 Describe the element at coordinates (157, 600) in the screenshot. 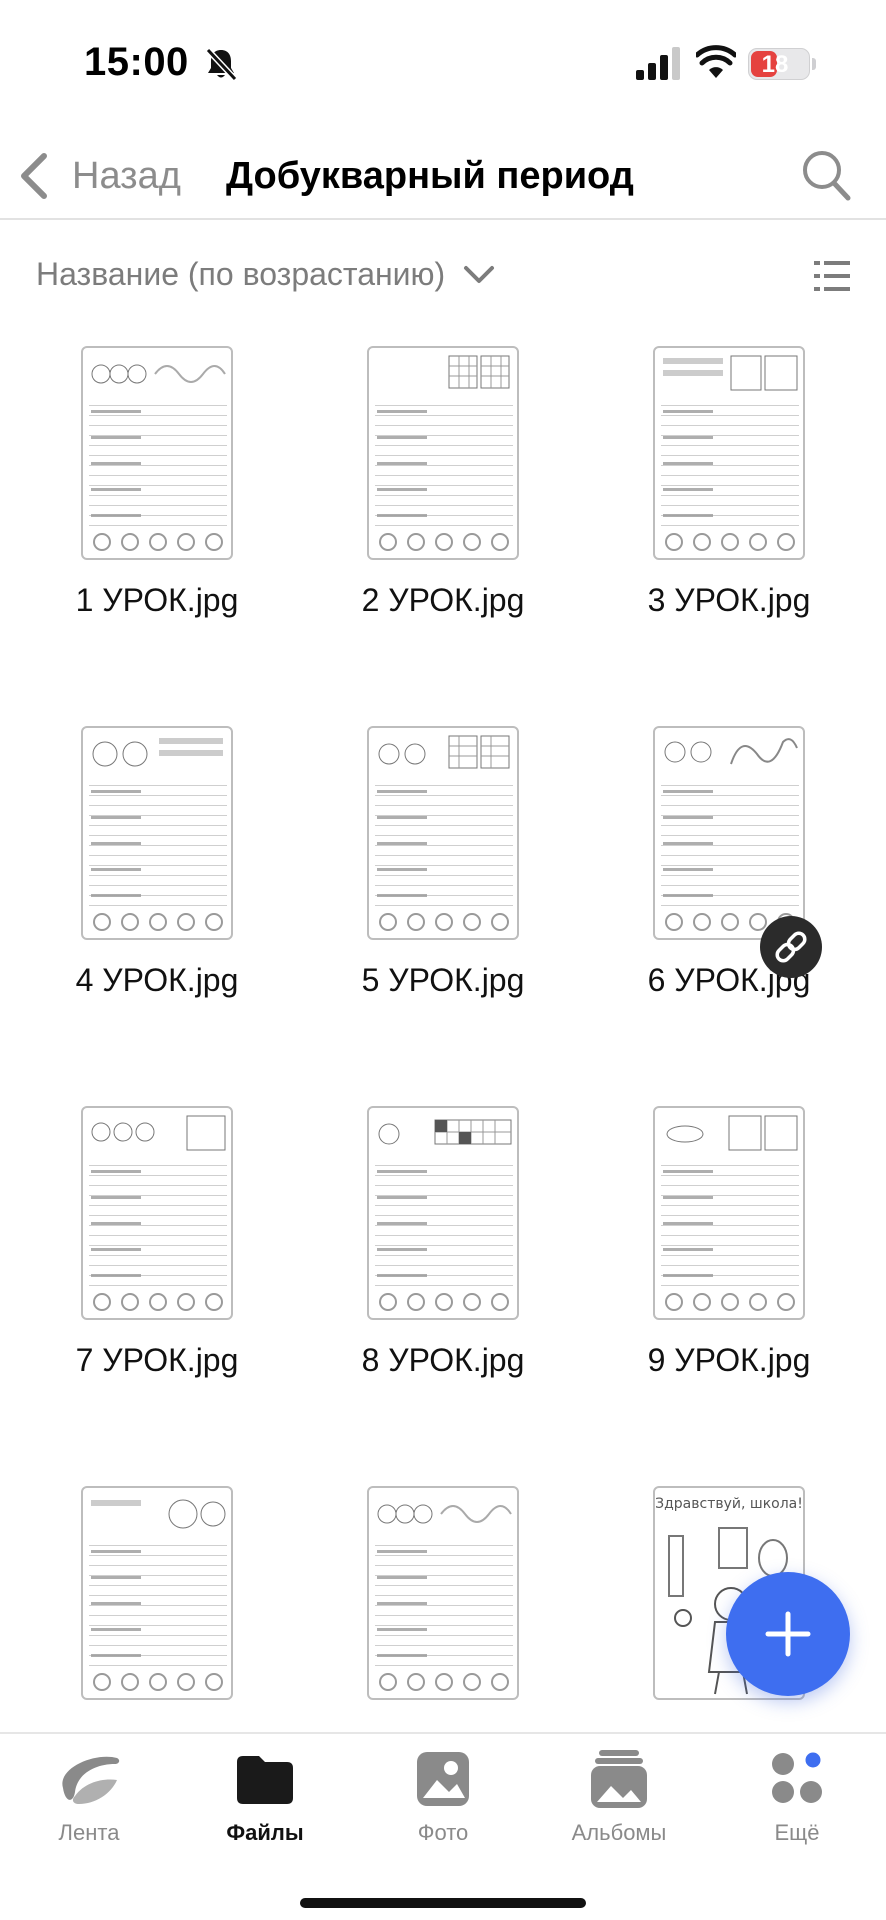

I see `file-name: 1 УРОК.jpg` at that location.